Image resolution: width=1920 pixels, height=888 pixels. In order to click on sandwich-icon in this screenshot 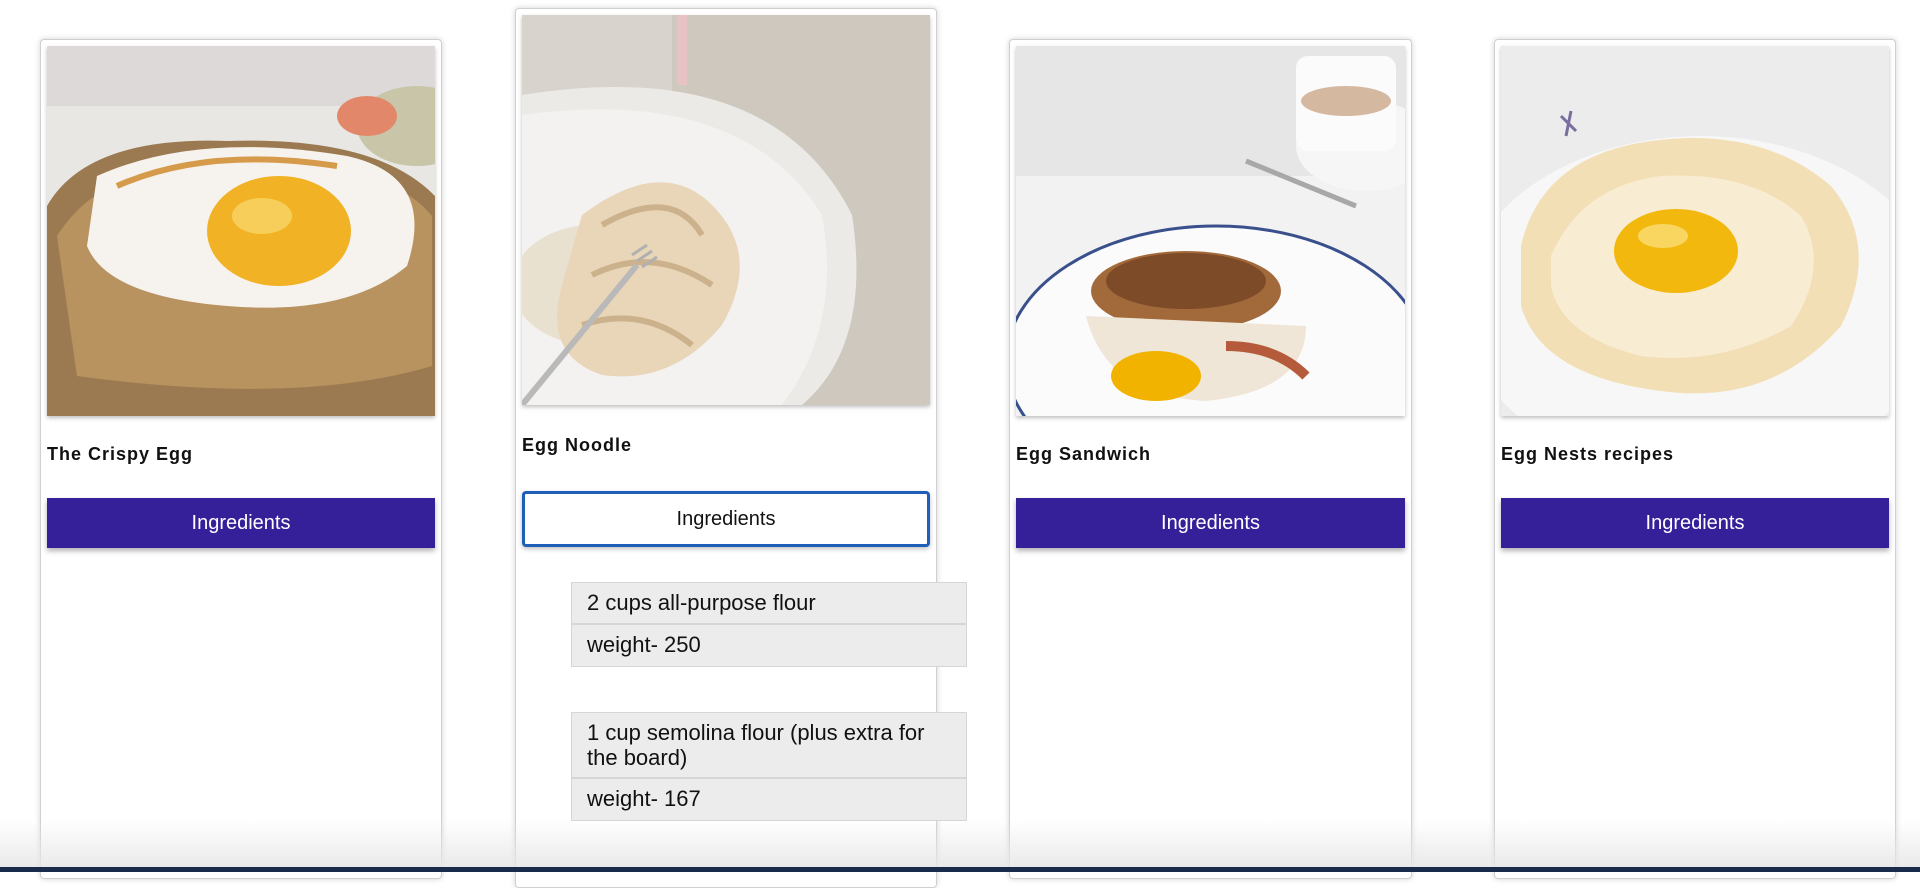, I will do `click(1210, 231)`.